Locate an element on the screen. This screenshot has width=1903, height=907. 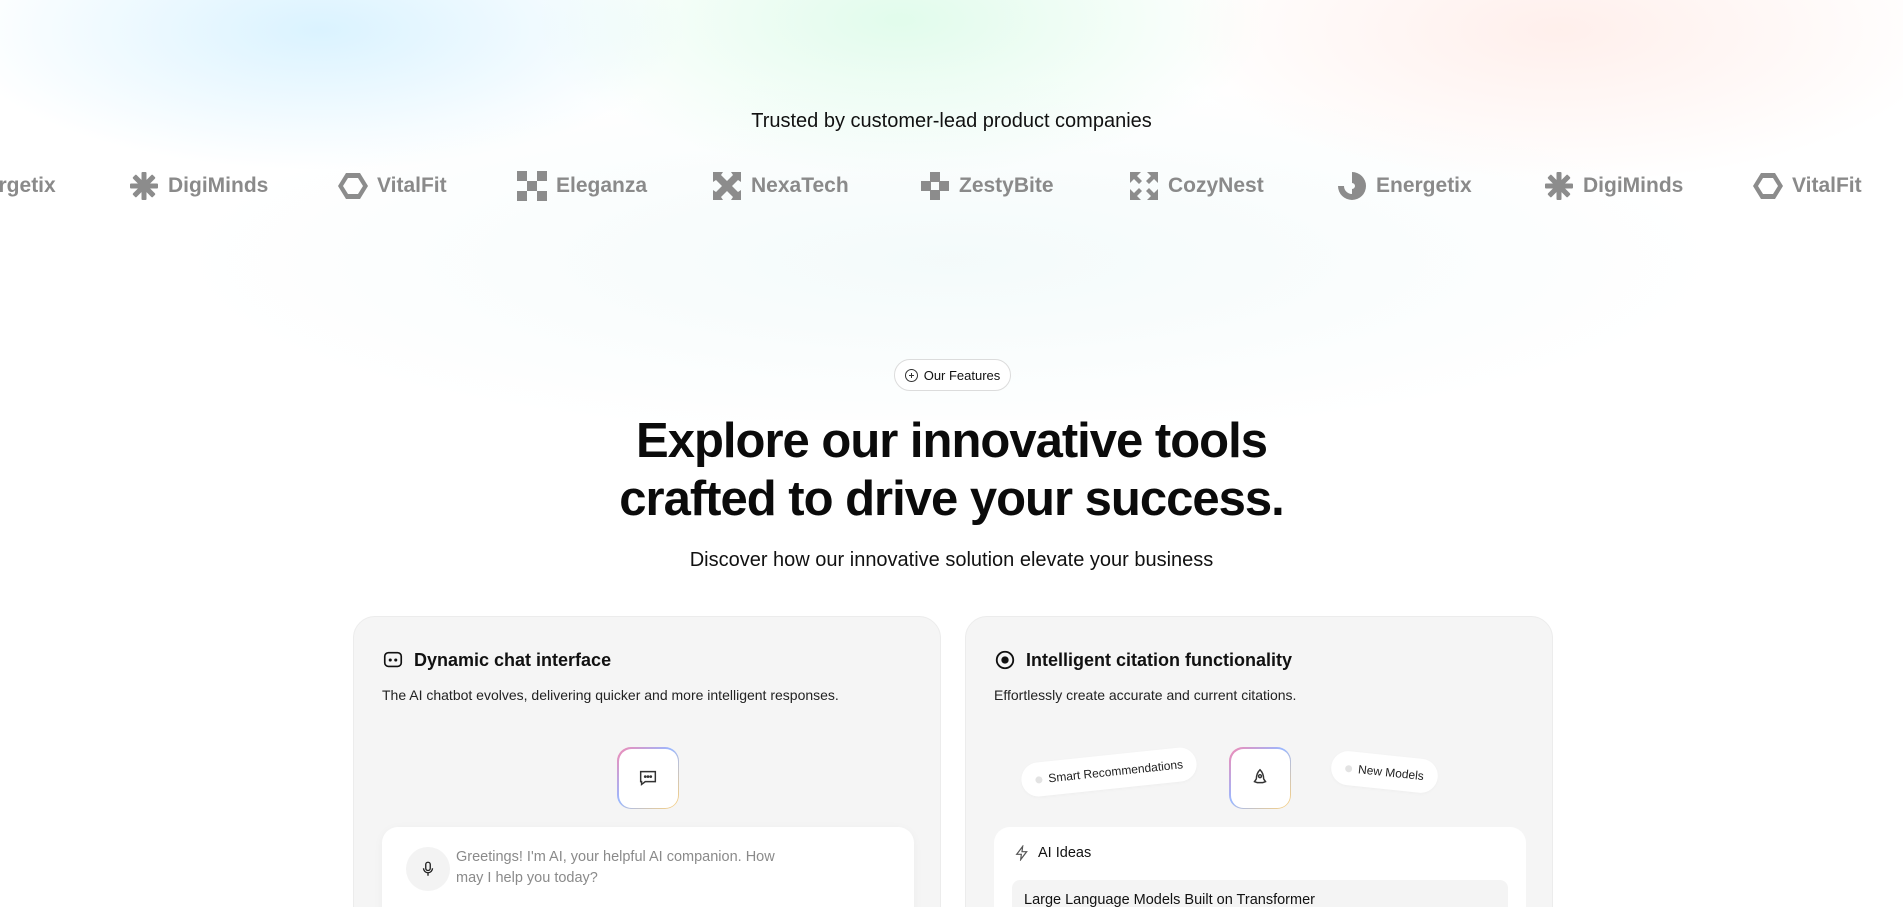
logo-name: NexaTech is located at coordinates (800, 185).